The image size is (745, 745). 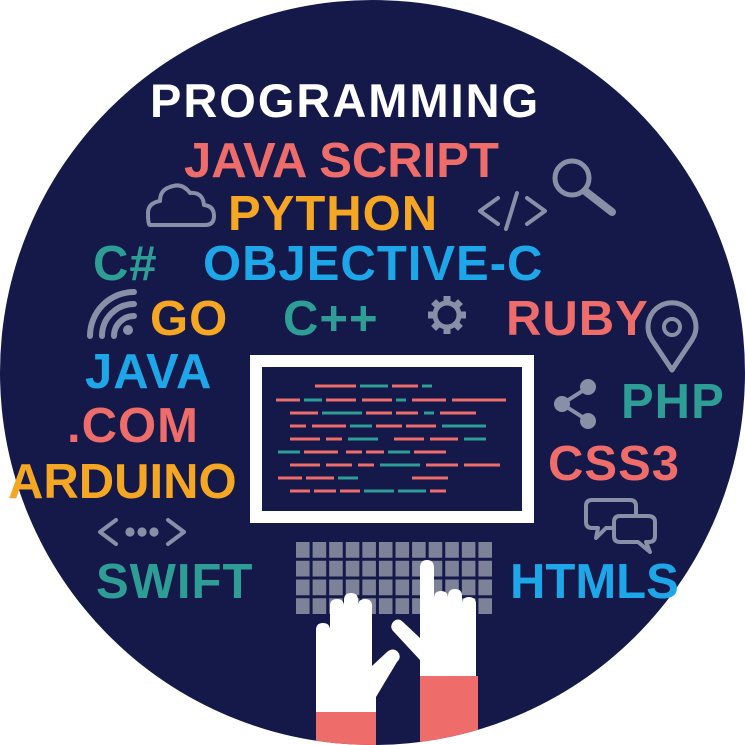 What do you see at coordinates (331, 319) in the screenshot?
I see `label-cpp: C++` at bounding box center [331, 319].